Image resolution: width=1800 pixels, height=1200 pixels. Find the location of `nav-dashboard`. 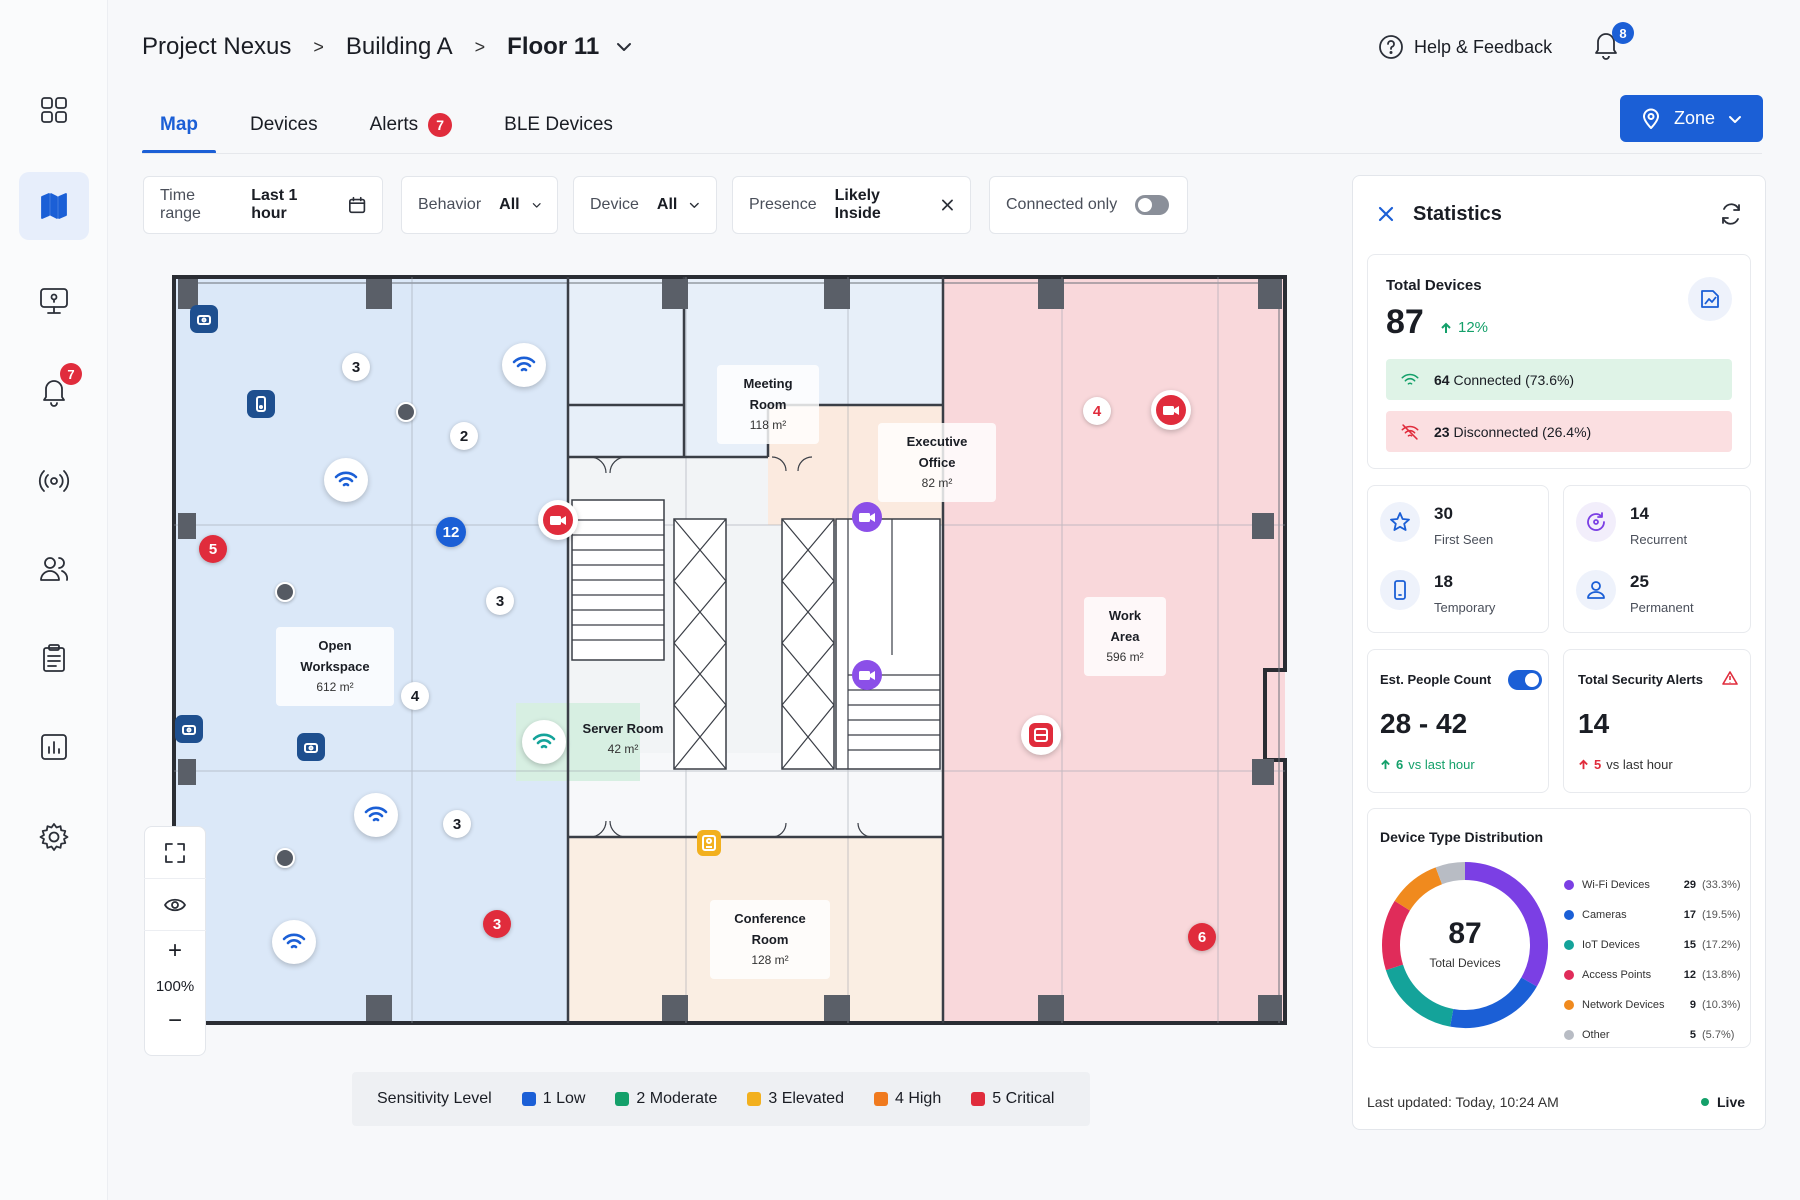

nav-dashboard is located at coordinates (54, 110).